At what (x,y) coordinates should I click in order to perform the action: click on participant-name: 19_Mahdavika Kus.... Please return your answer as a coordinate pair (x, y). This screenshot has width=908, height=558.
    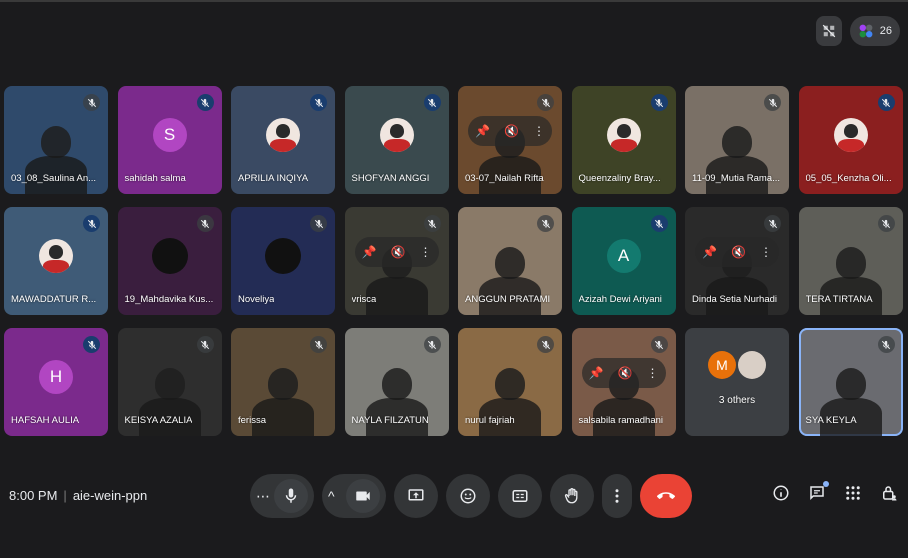
    Looking at the image, I should click on (169, 299).